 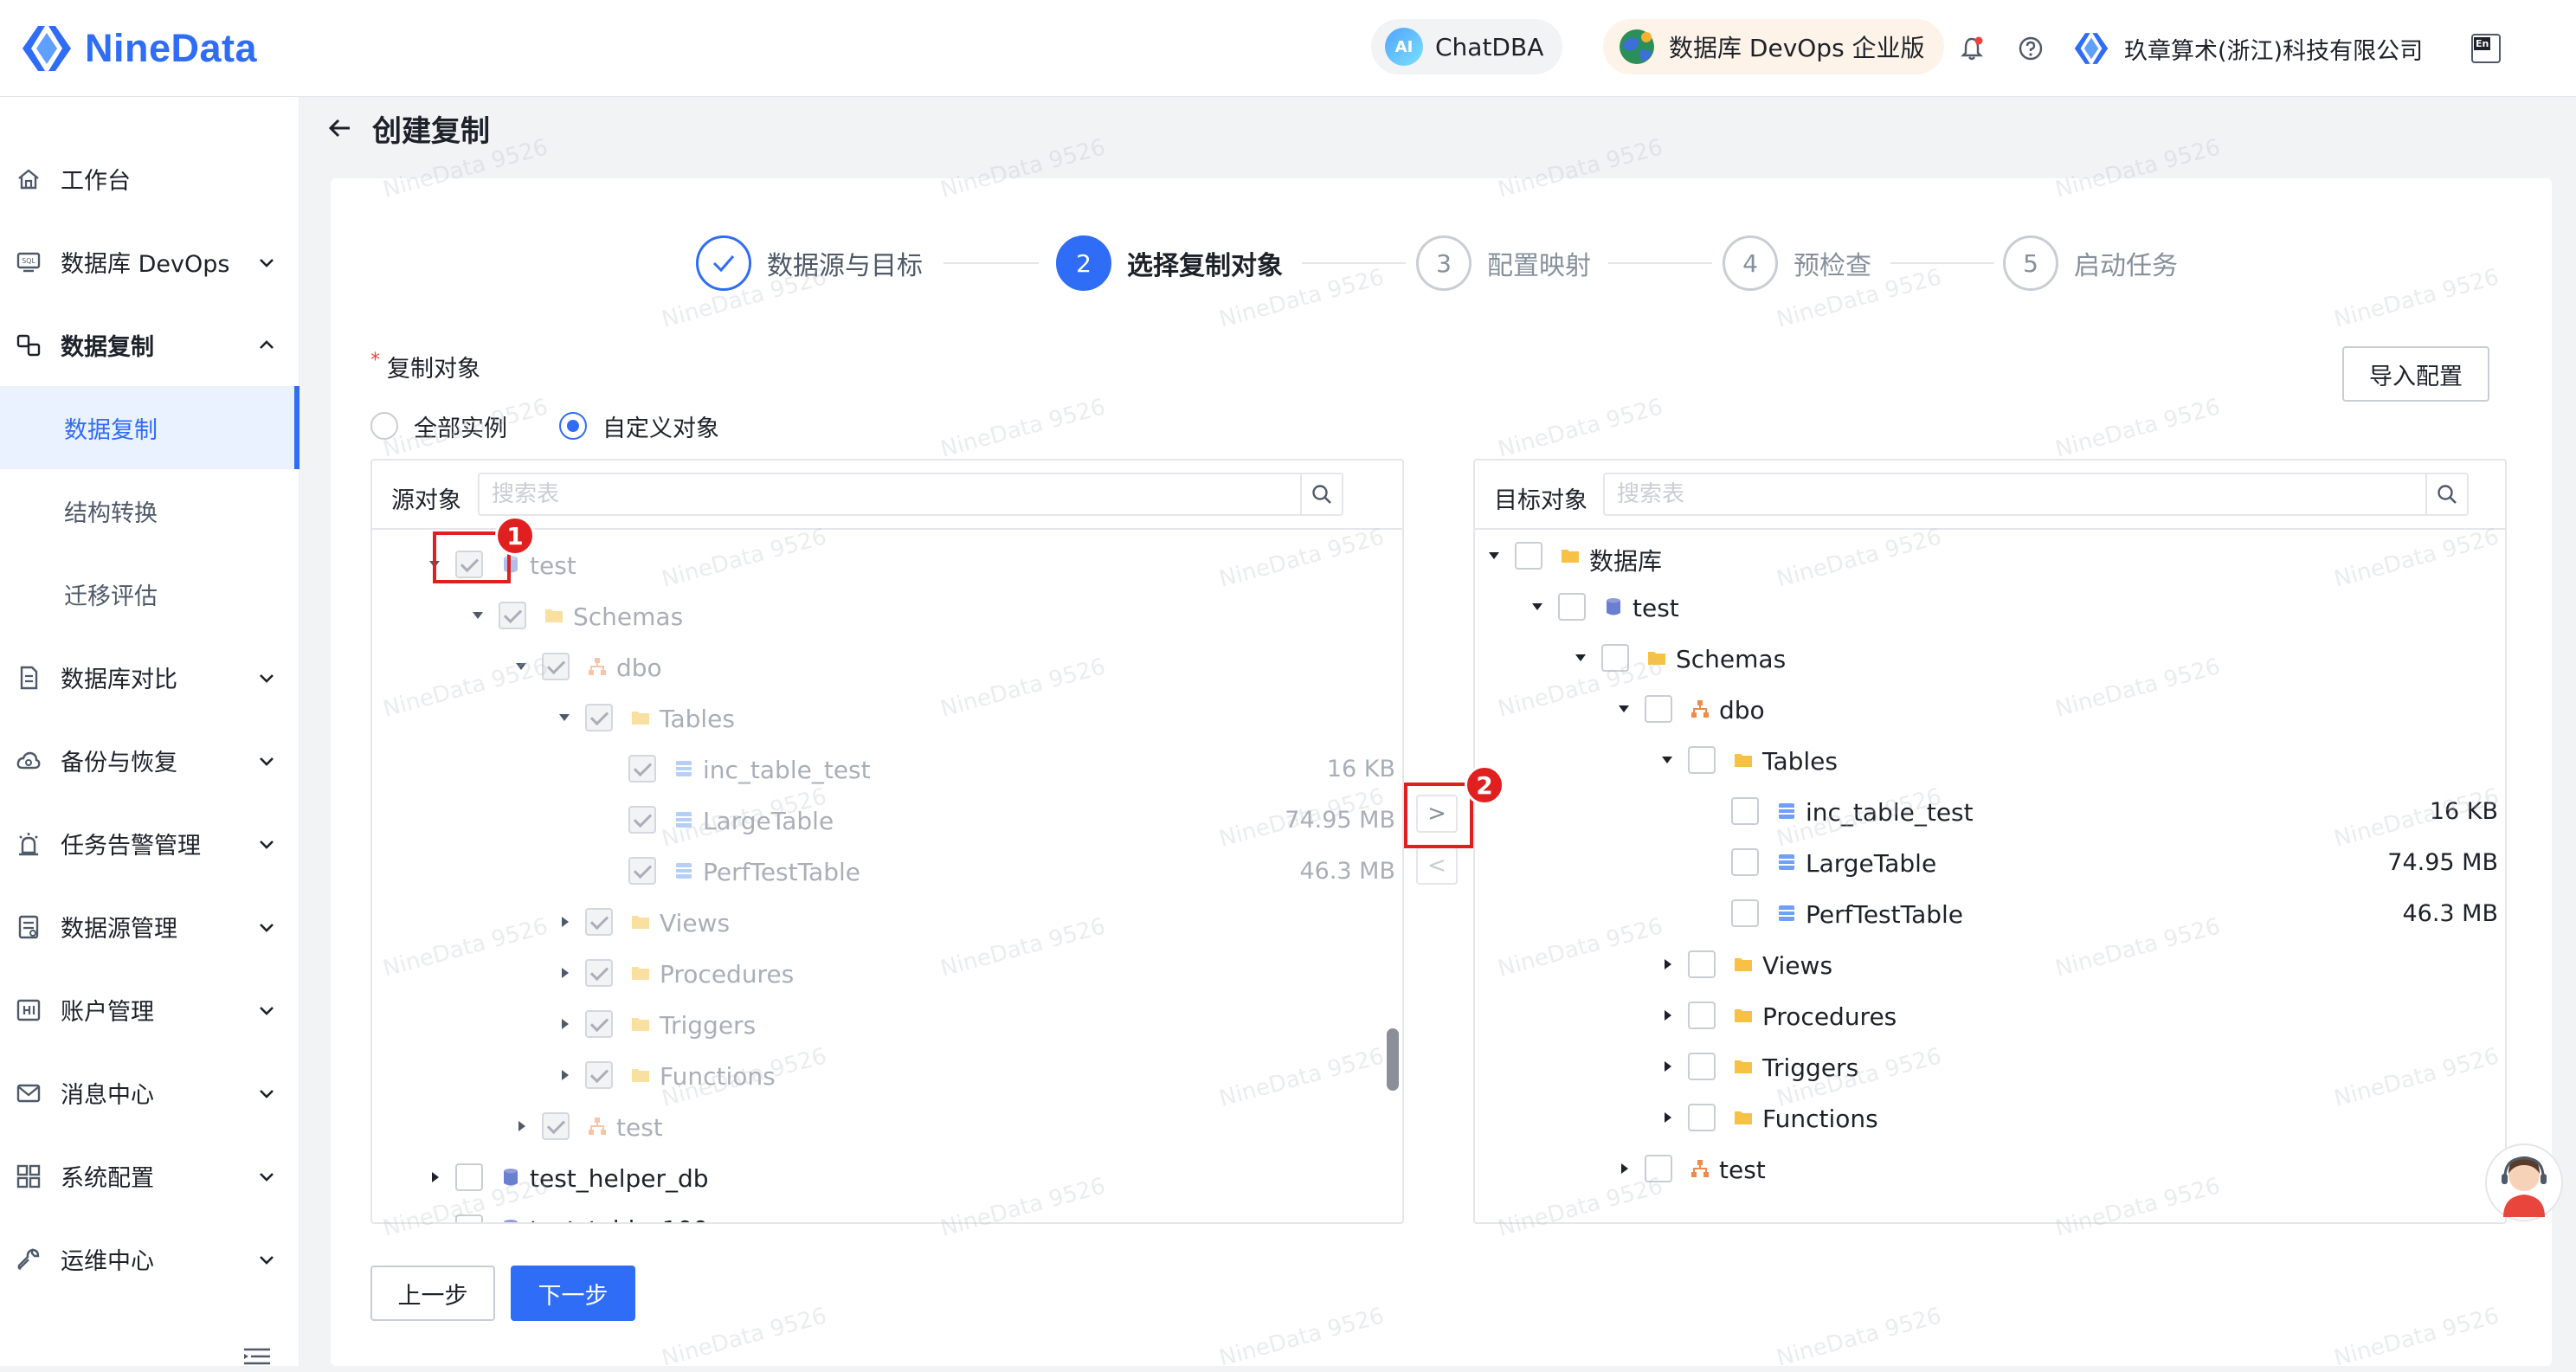 What do you see at coordinates (891, 494) in the screenshot?
I see `source-search-input` at bounding box center [891, 494].